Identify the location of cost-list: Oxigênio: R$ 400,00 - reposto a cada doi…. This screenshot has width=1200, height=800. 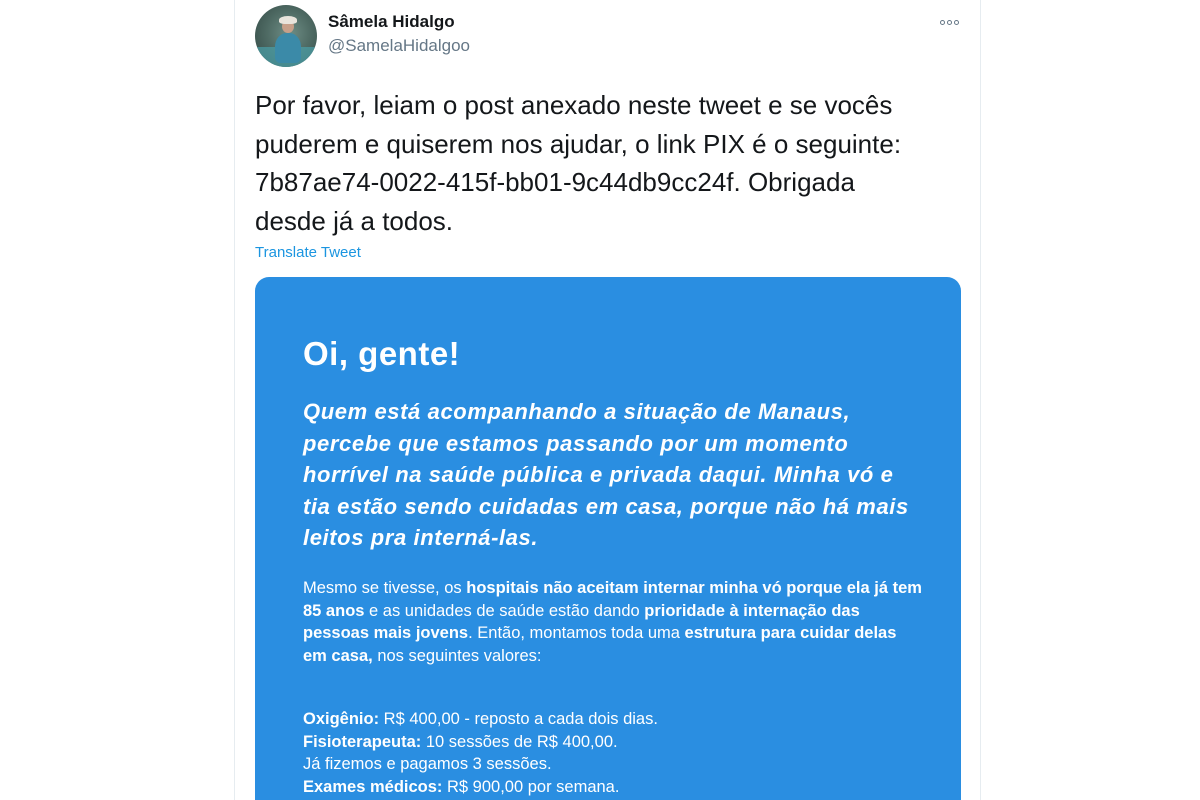
(613, 753).